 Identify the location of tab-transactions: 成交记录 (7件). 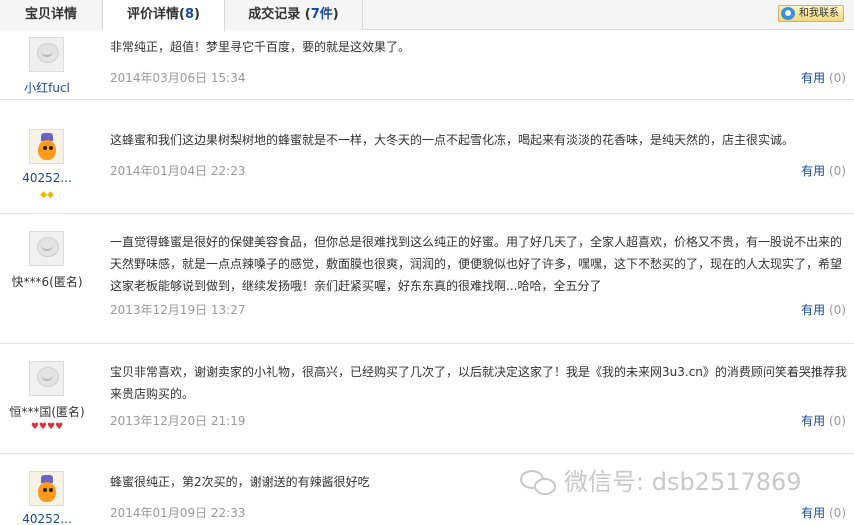
(294, 15).